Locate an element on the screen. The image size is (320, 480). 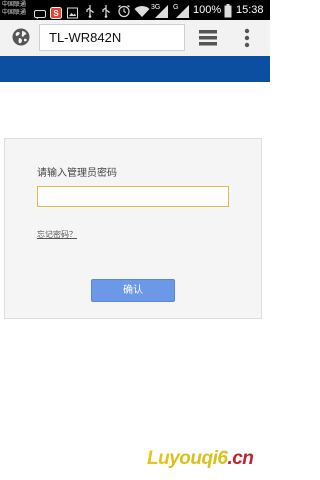
watermark-mid: youqi6 is located at coordinates (198, 458).